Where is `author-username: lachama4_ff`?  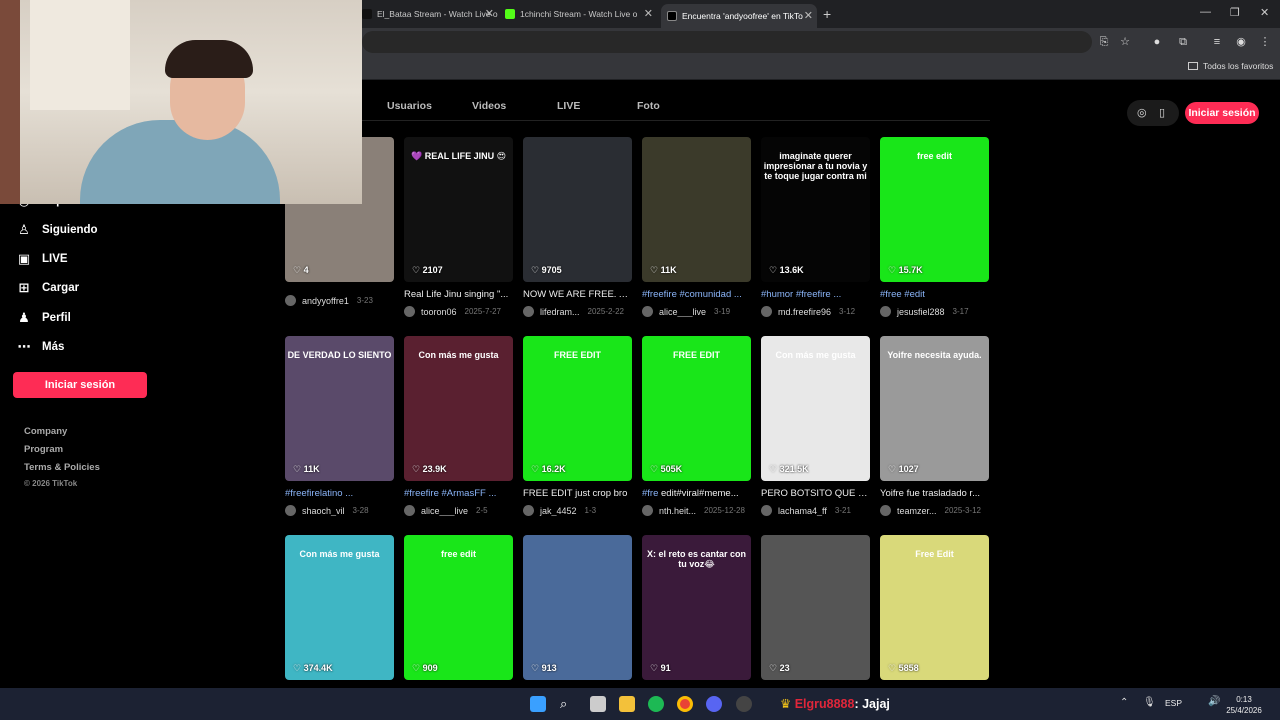 author-username: lachama4_ff is located at coordinates (802, 511).